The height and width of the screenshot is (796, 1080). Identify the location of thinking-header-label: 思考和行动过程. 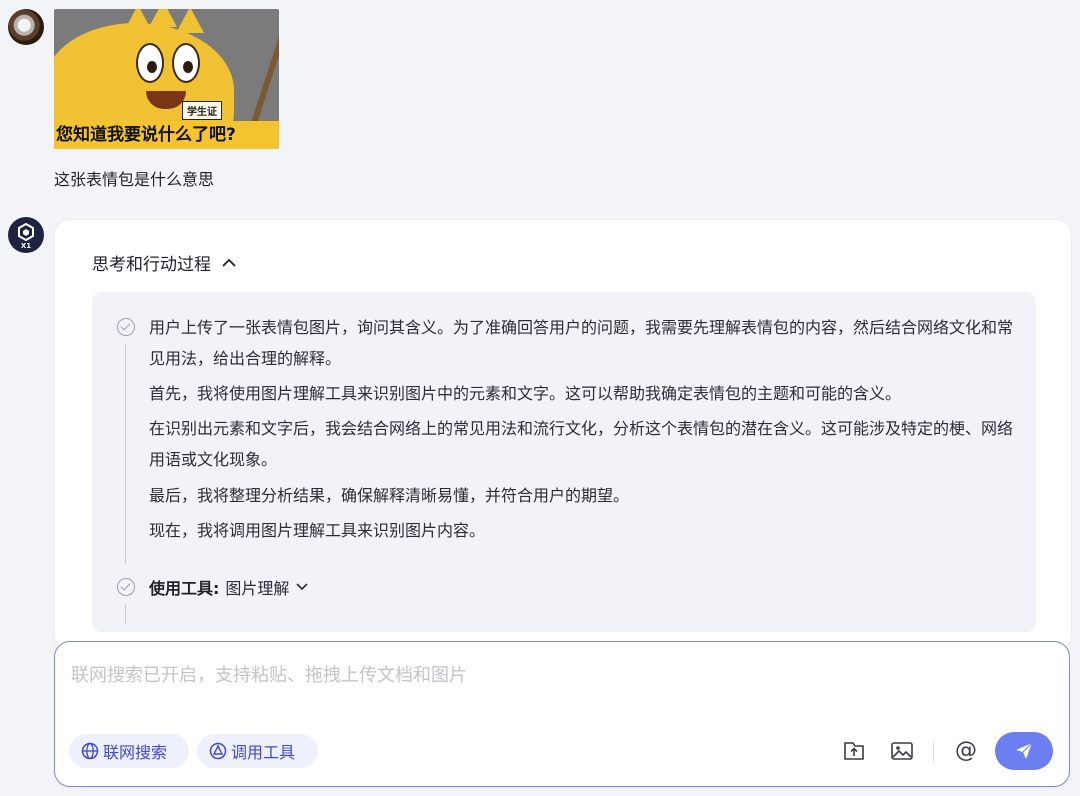
(151, 265).